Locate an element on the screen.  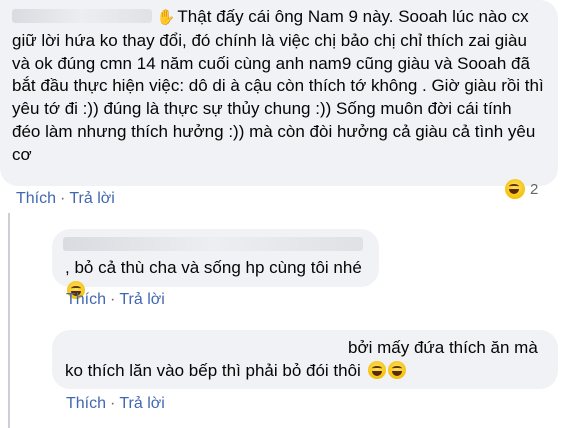
commenter-name-redacted is located at coordinates (82, 16).